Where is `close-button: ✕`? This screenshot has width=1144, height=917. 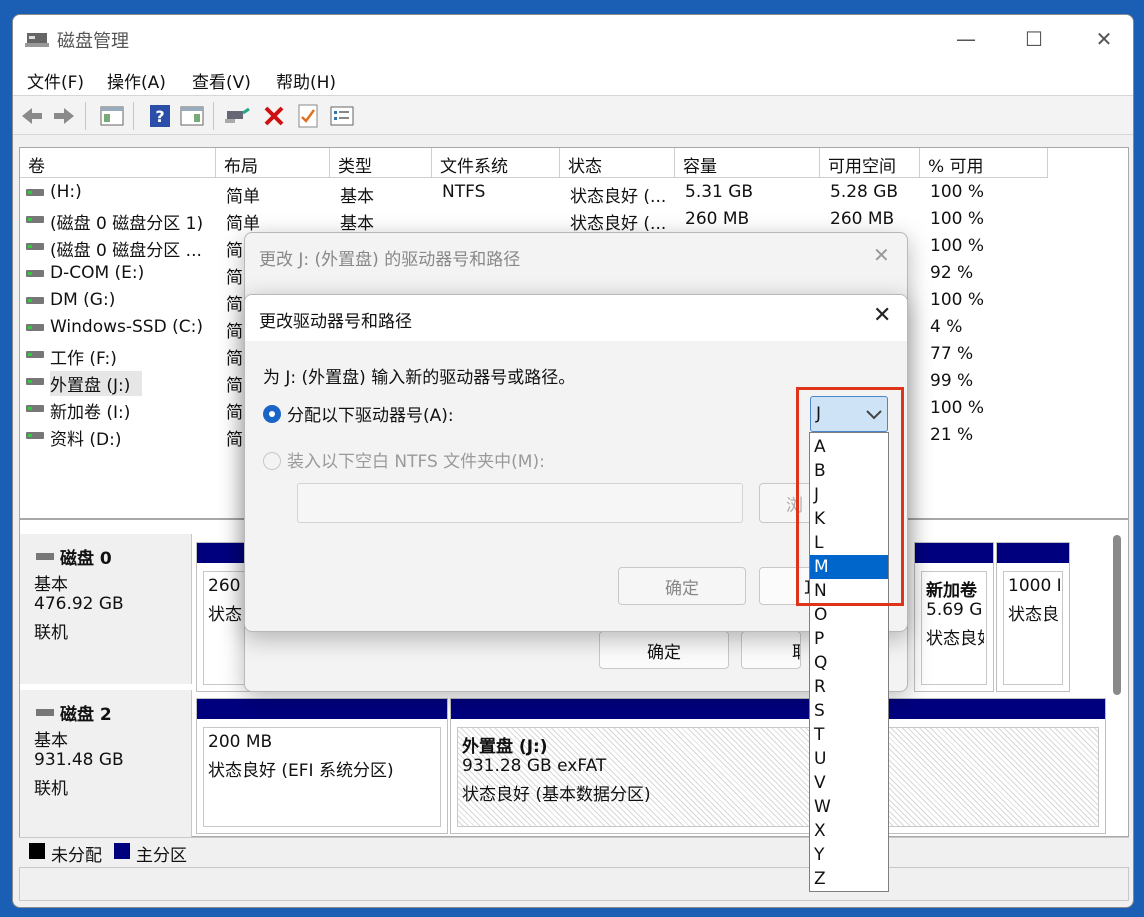
close-button: ✕ is located at coordinates (1101, 39).